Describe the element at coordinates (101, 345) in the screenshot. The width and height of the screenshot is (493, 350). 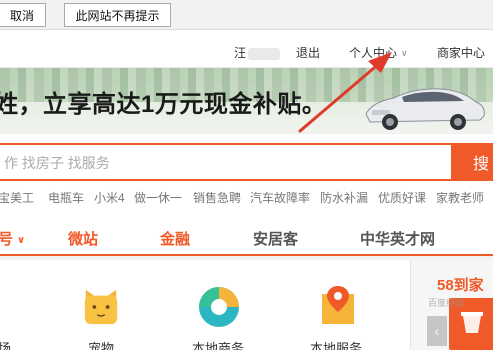
I see `category-label: 宠物` at that location.